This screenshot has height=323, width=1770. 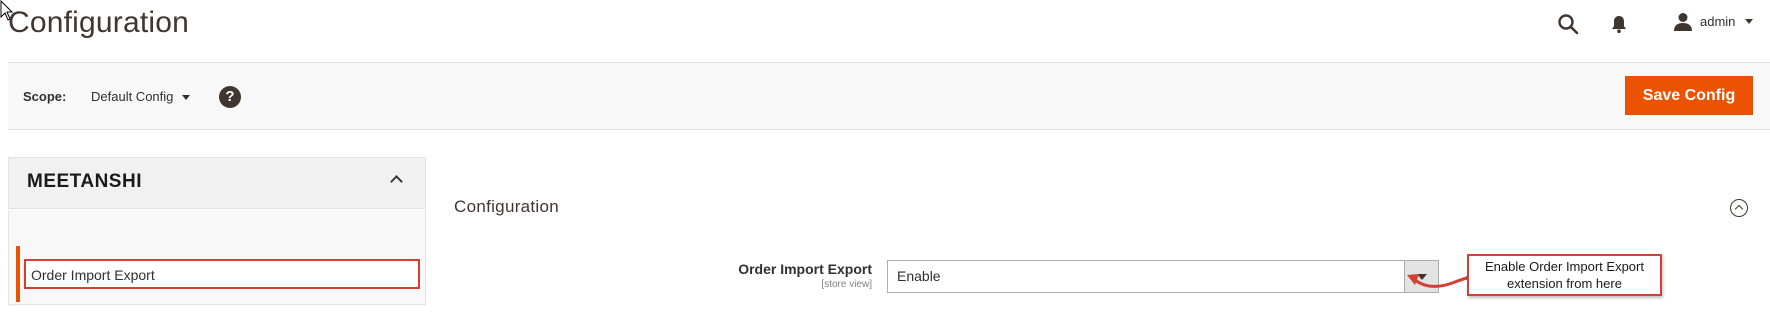 What do you see at coordinates (1163, 276) in the screenshot?
I see `order-import-export-select` at bounding box center [1163, 276].